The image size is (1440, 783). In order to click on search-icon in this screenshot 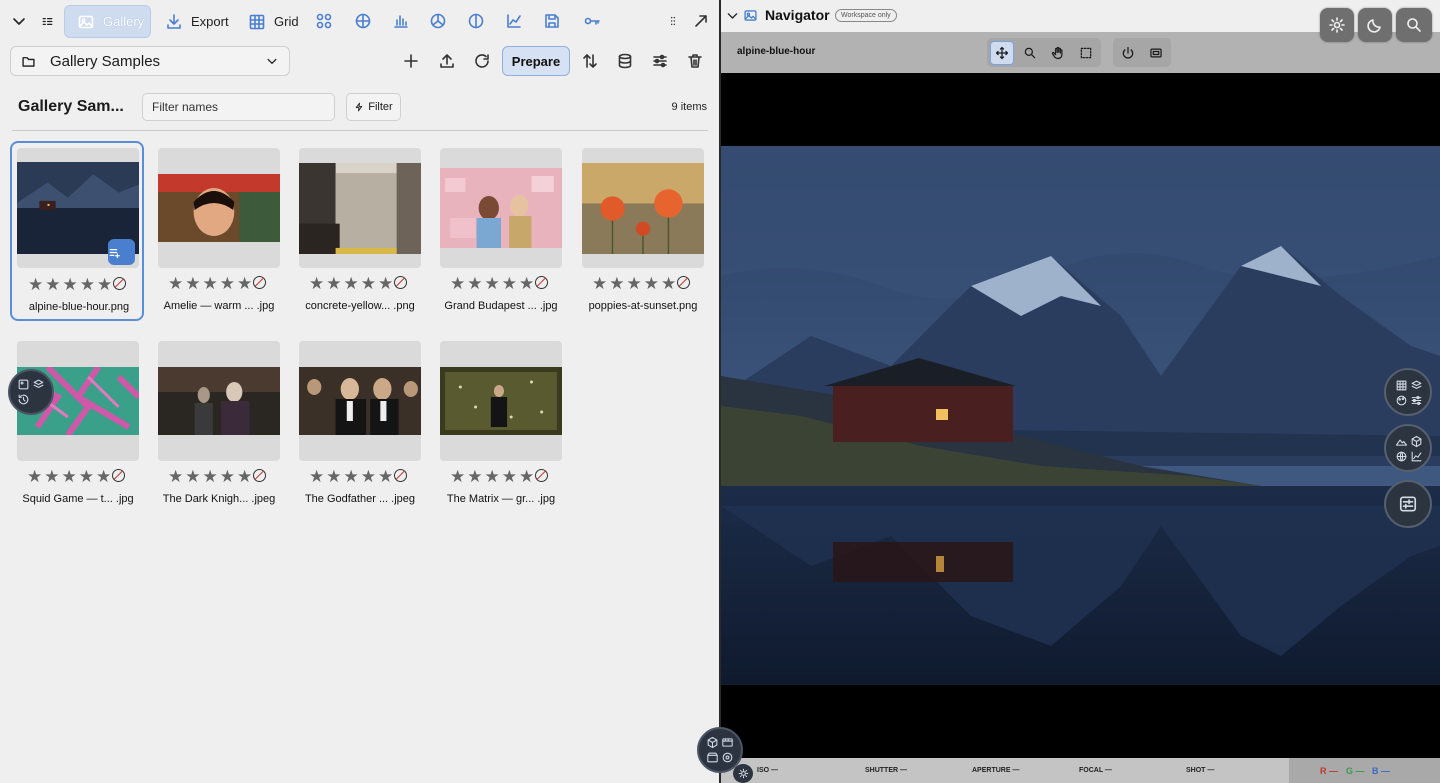, I will do `click(1414, 25)`.